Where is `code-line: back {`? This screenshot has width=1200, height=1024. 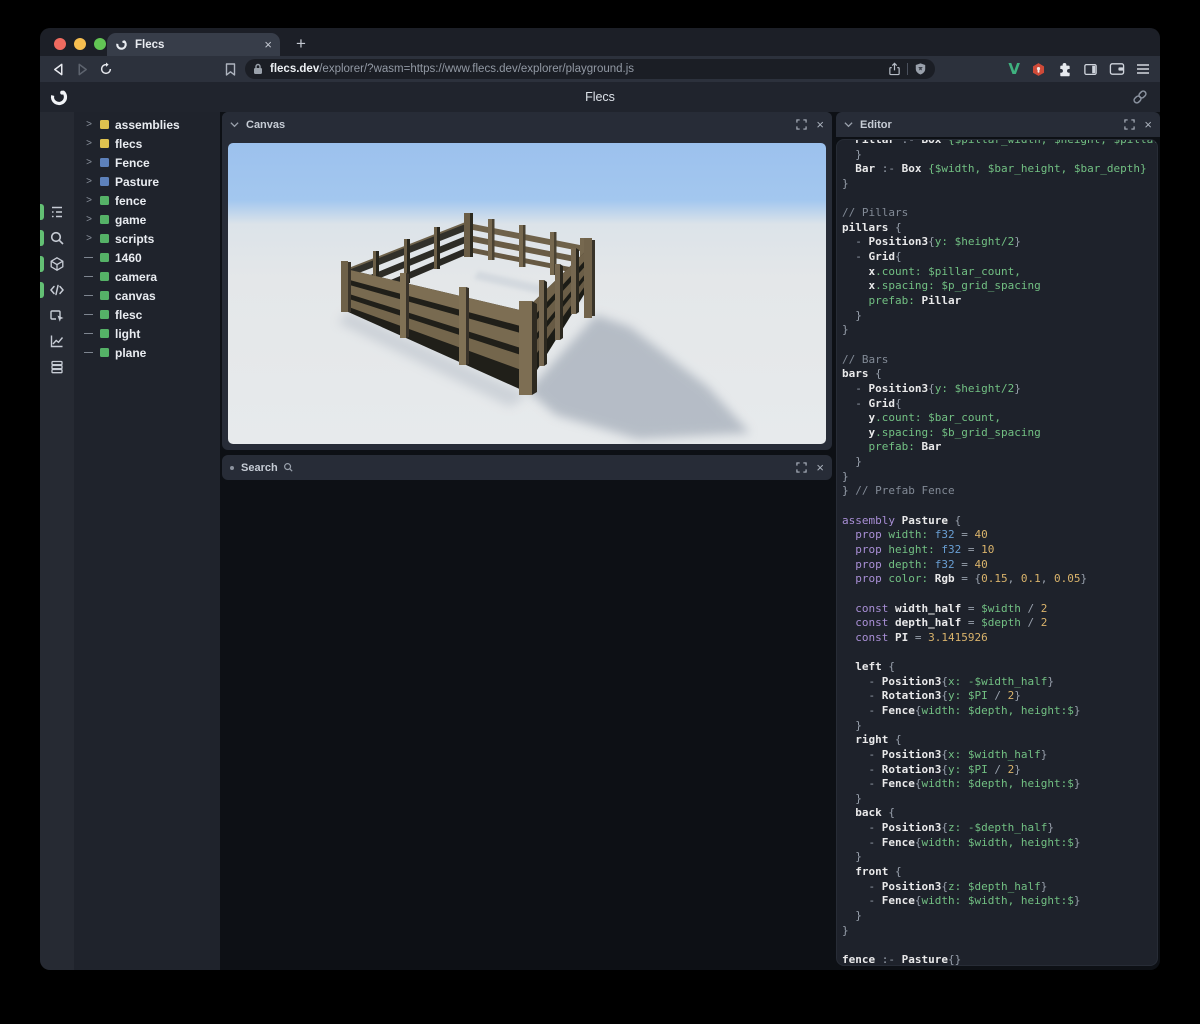
code-line: back { is located at coordinates (999, 813).